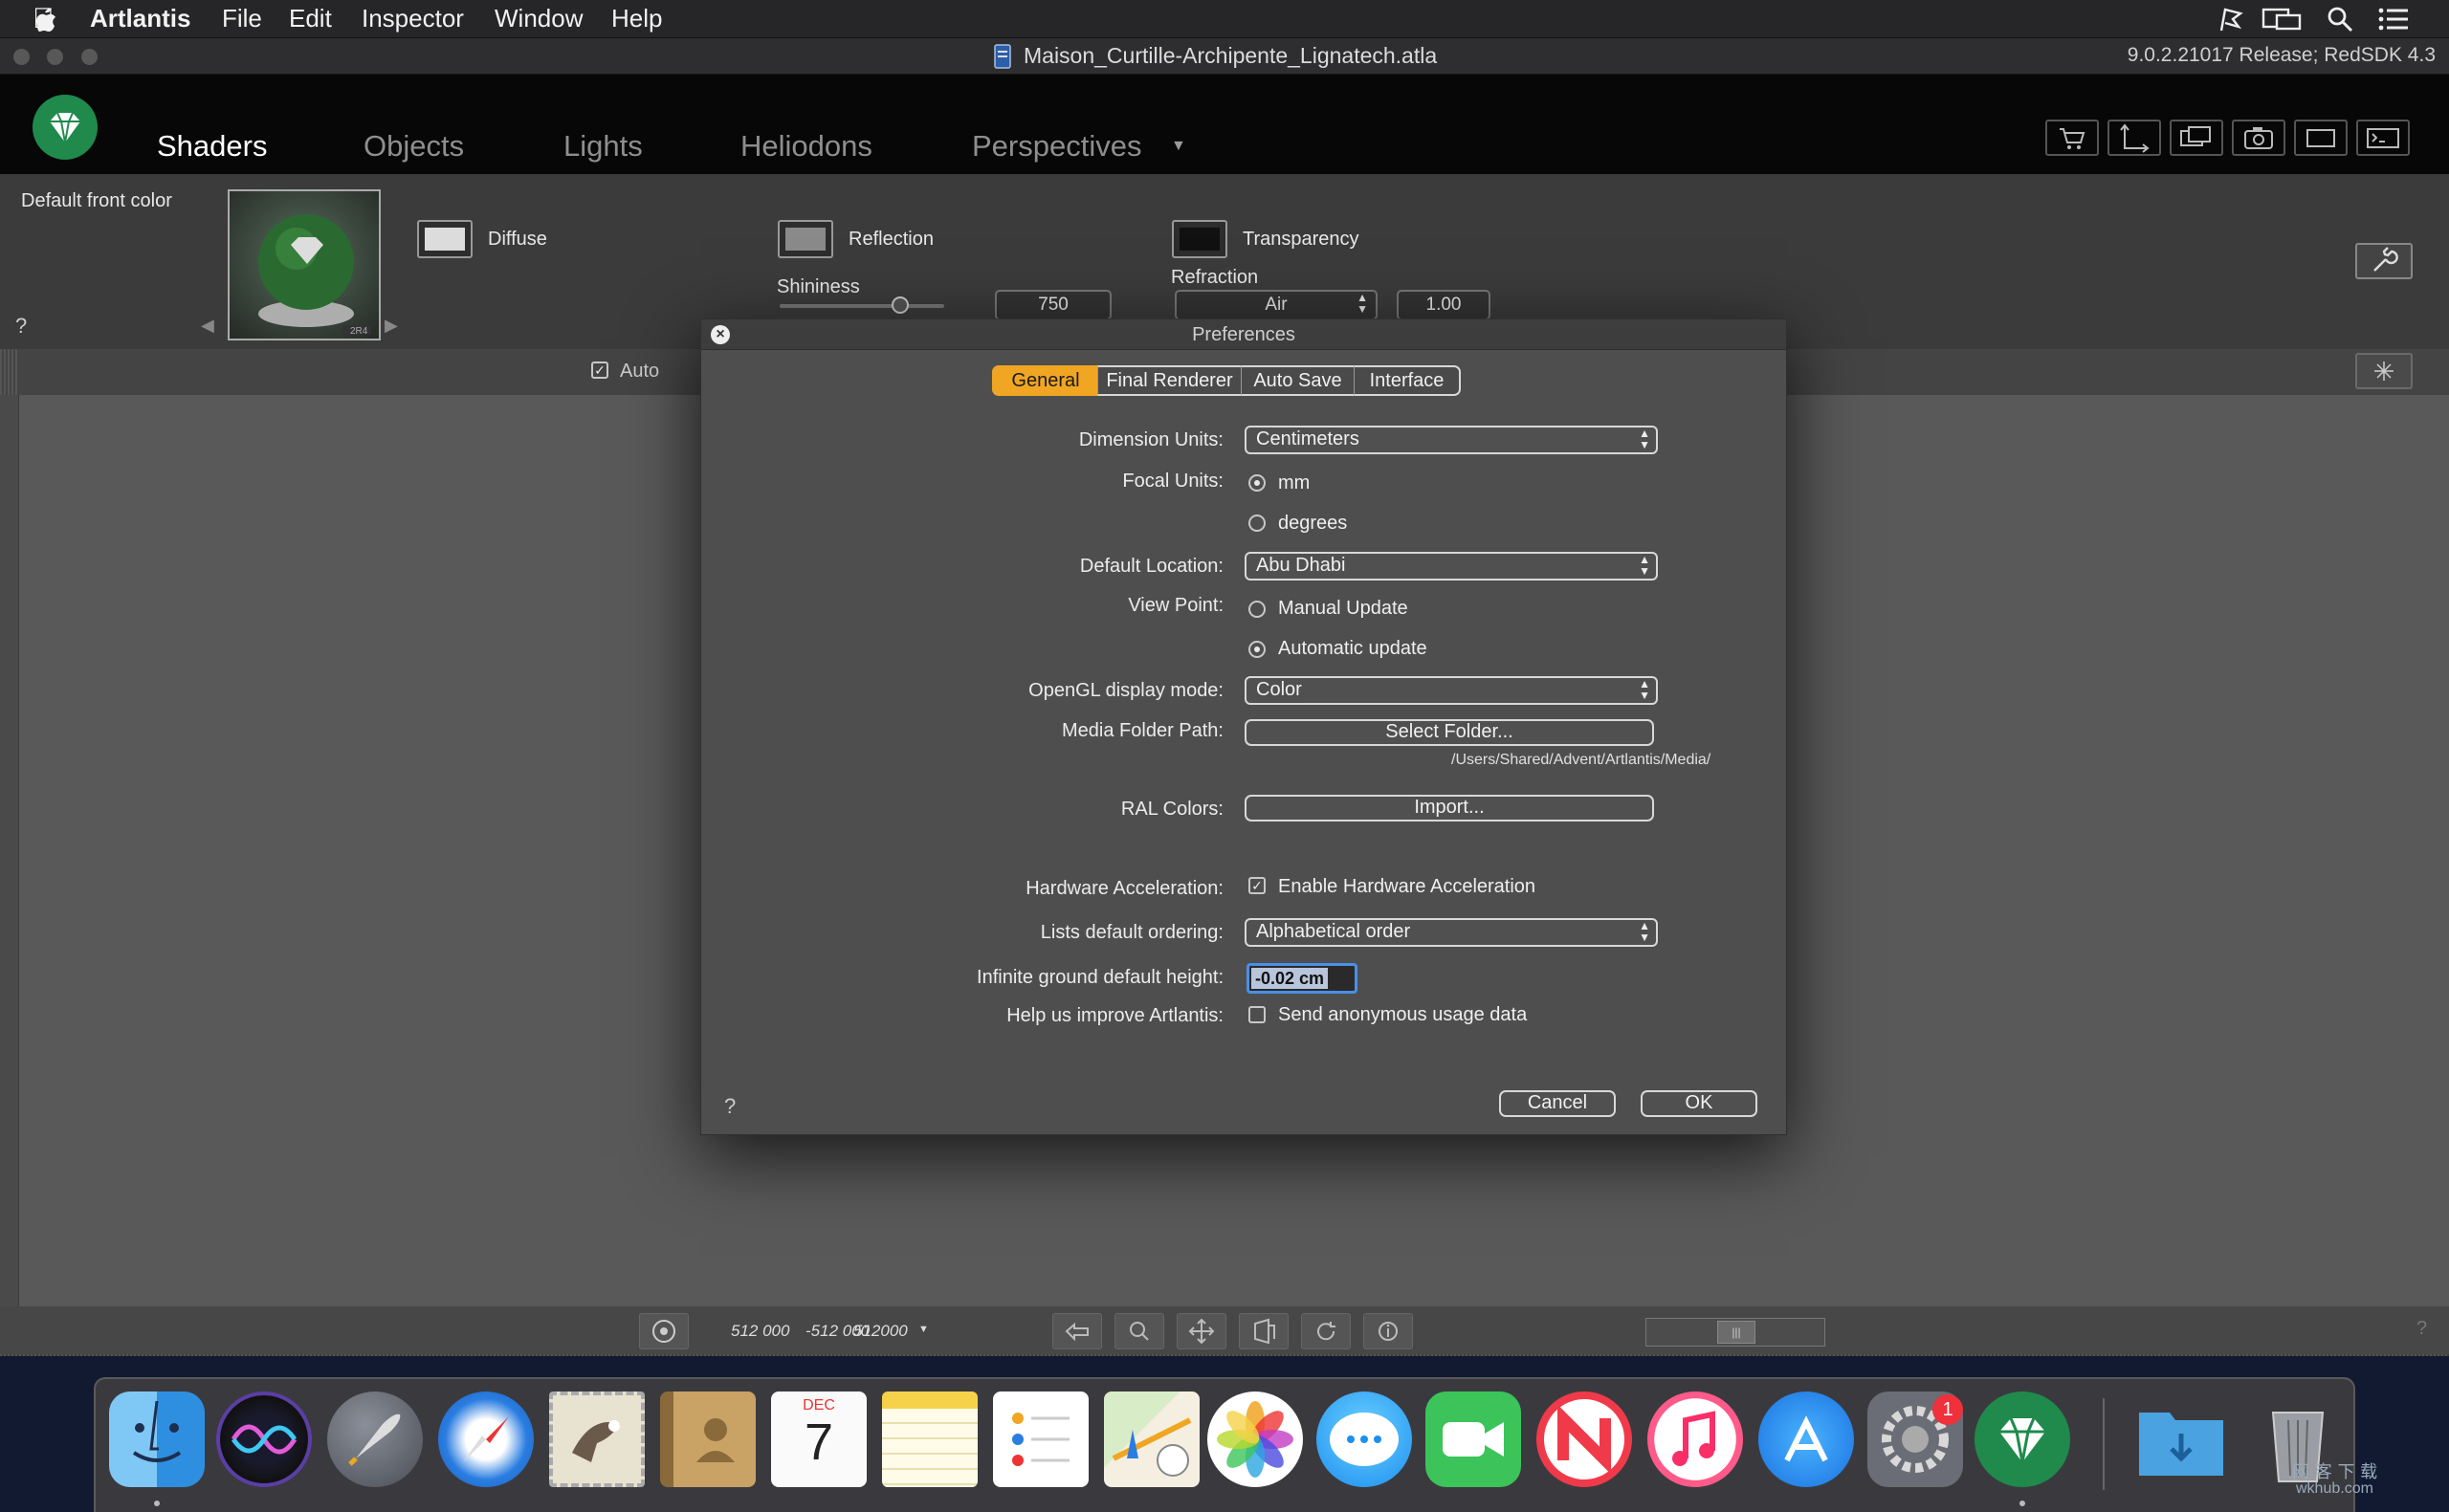 Image resolution: width=2449 pixels, height=1512 pixels. Describe the element at coordinates (2181, 1439) in the screenshot. I see `downloads-dock-icon` at that location.